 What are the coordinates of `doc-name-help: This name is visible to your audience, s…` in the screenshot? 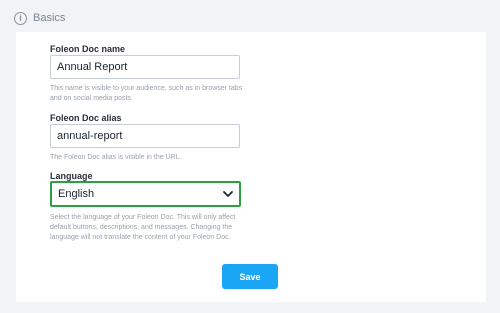 It's located at (146, 93).